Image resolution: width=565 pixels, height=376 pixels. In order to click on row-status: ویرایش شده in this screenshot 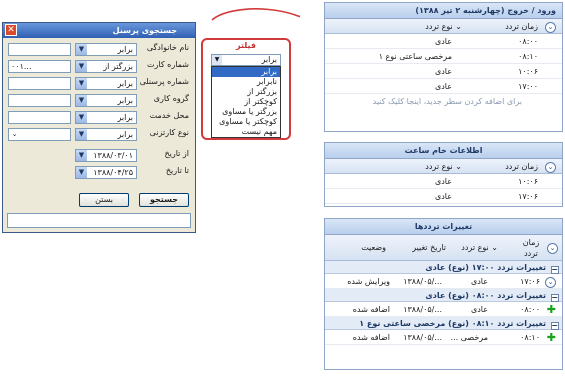, I will do `click(368, 281)`.